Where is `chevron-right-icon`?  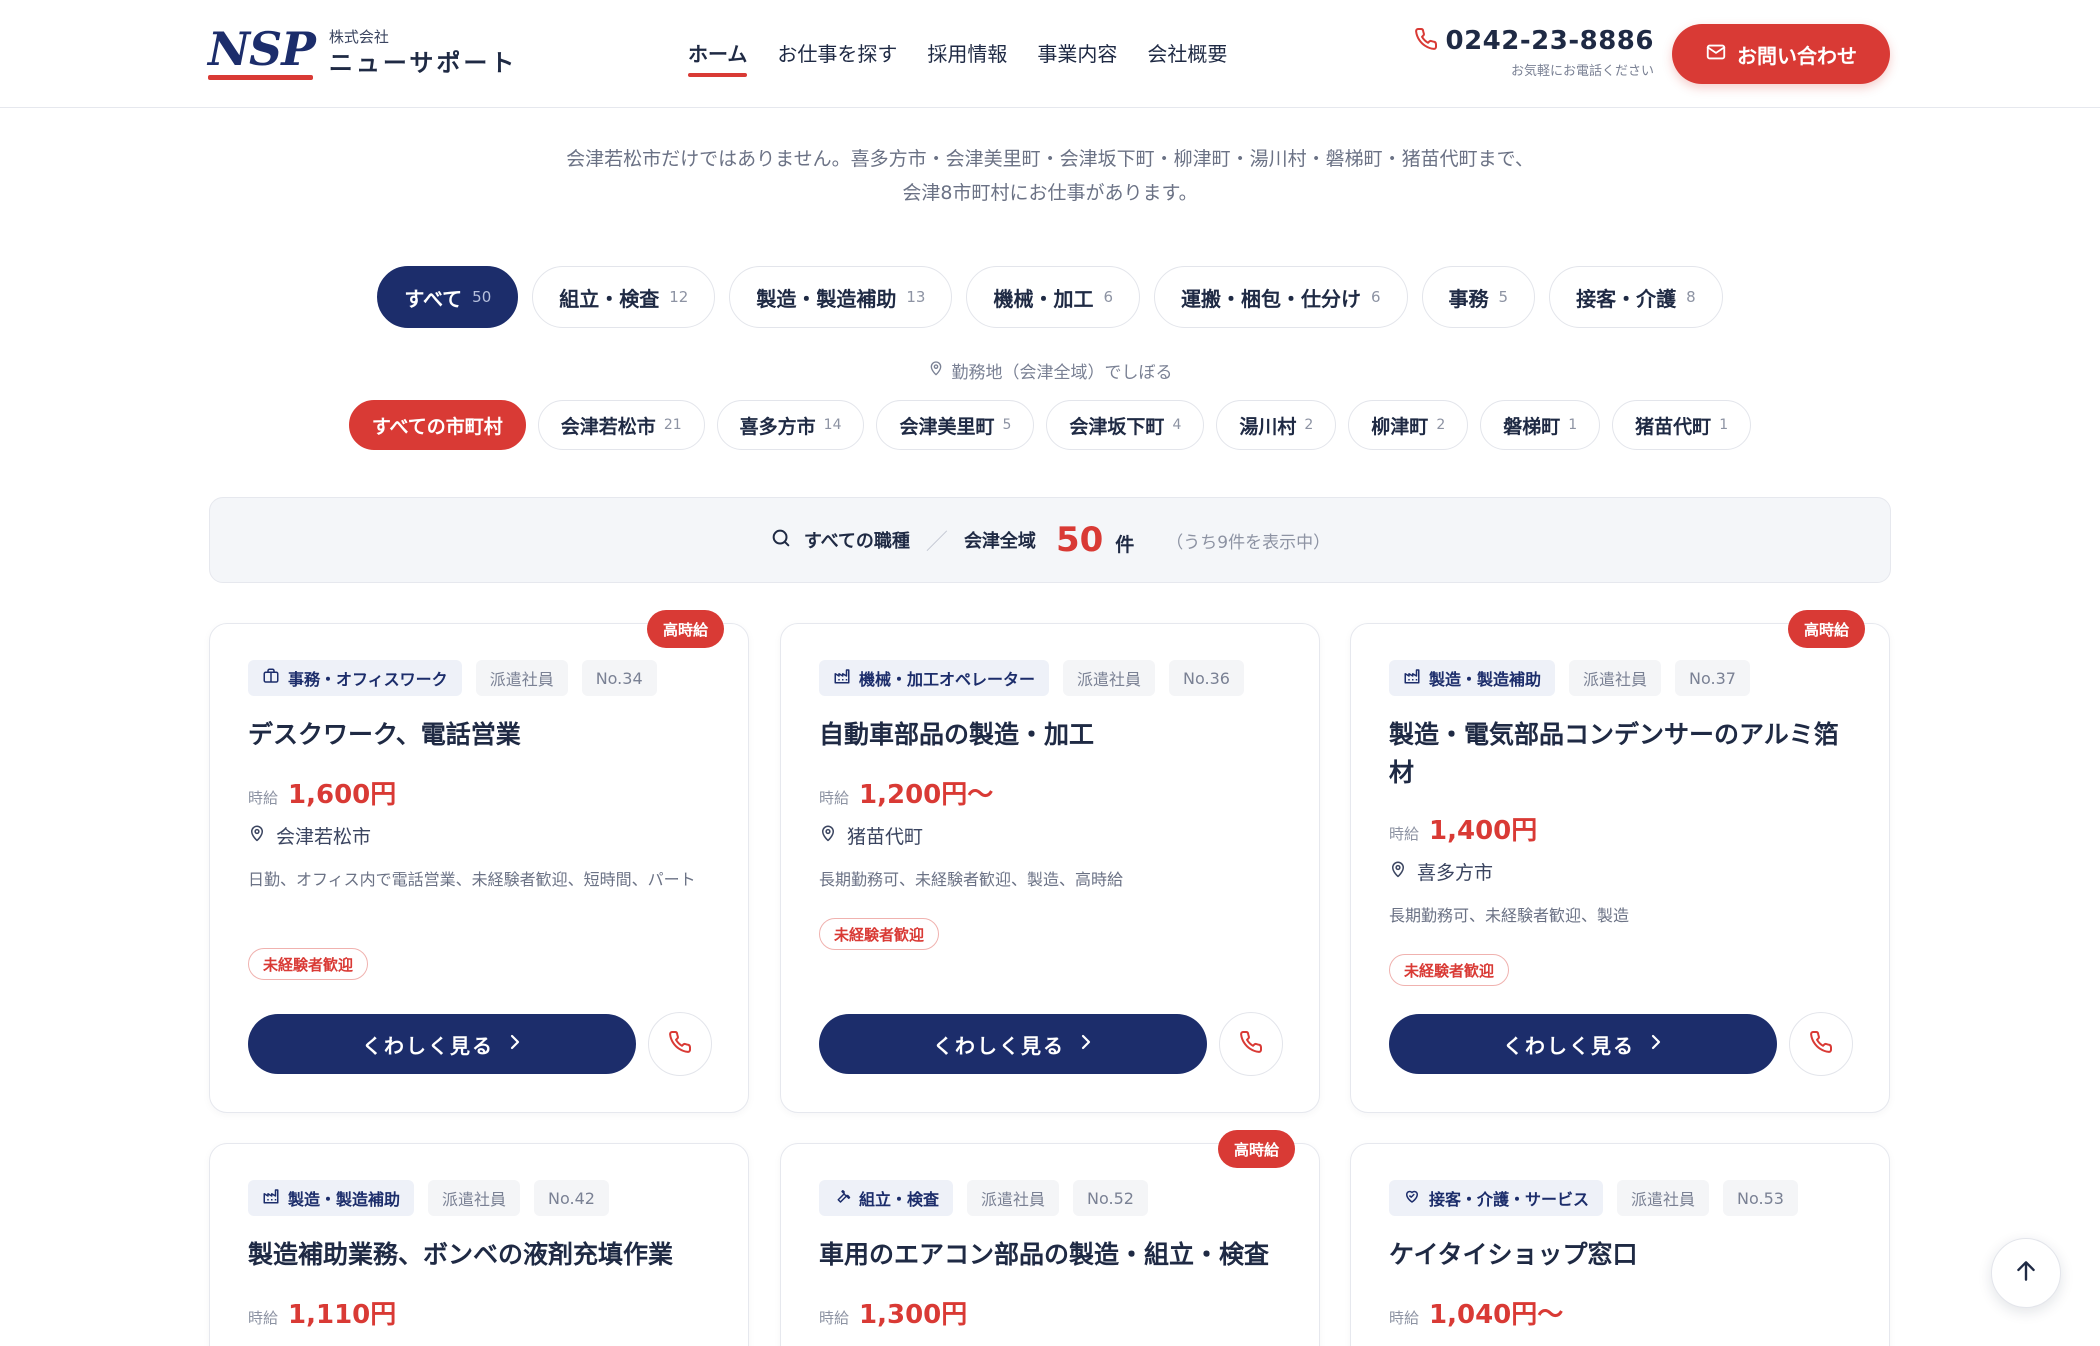 chevron-right-icon is located at coordinates (1086, 1044).